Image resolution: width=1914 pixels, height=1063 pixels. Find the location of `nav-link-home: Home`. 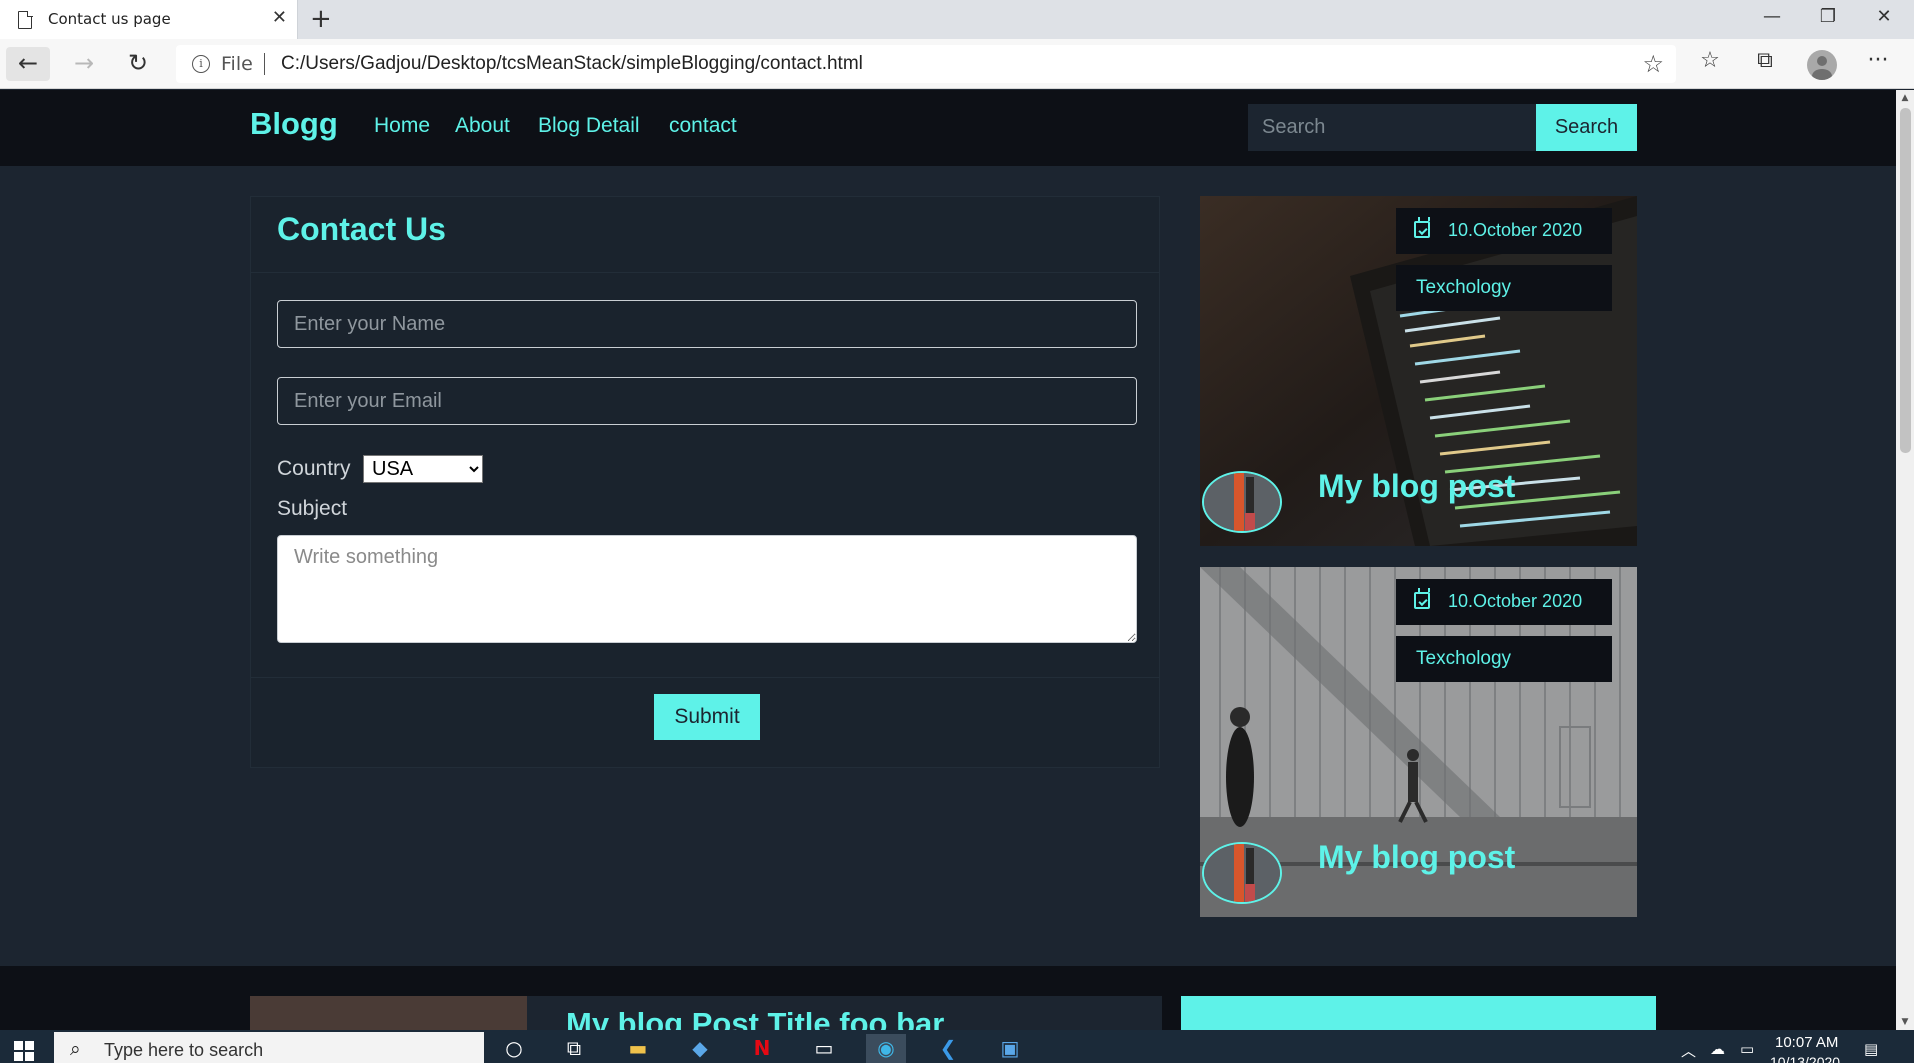

nav-link-home: Home is located at coordinates (402, 126).